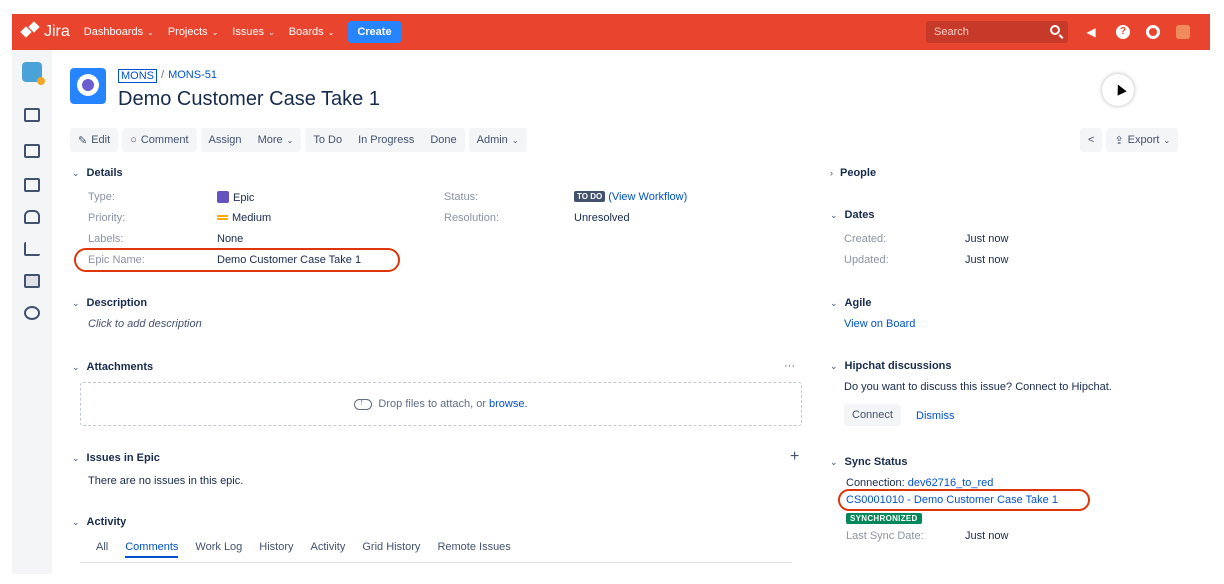 Image resolution: width=1224 pixels, height=584 pixels. I want to click on issues-in-epic-toggle: ⌄ Issues in Epic, so click(116, 458).